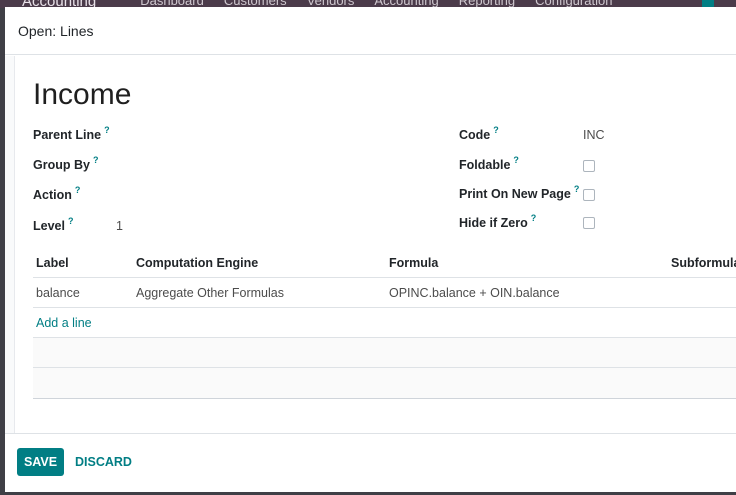 This screenshot has height=495, width=736. I want to click on column-header-subformula: Subformula, so click(703, 263).